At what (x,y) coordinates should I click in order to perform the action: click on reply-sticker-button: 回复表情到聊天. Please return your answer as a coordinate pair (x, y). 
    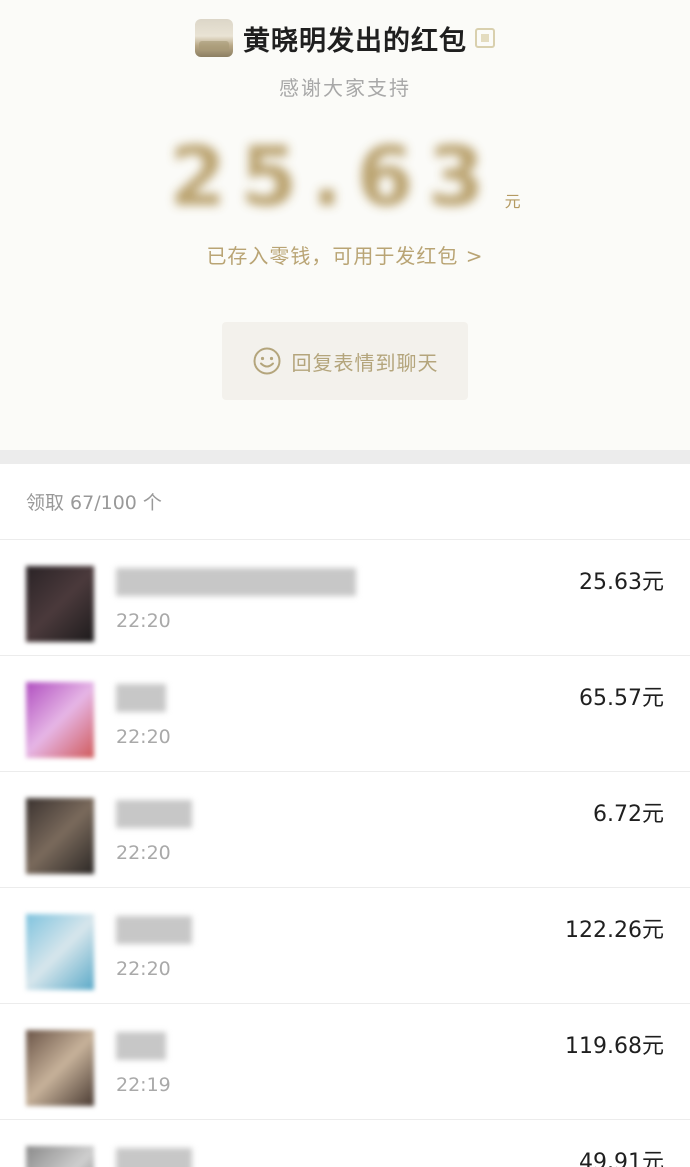
    Looking at the image, I should click on (345, 361).